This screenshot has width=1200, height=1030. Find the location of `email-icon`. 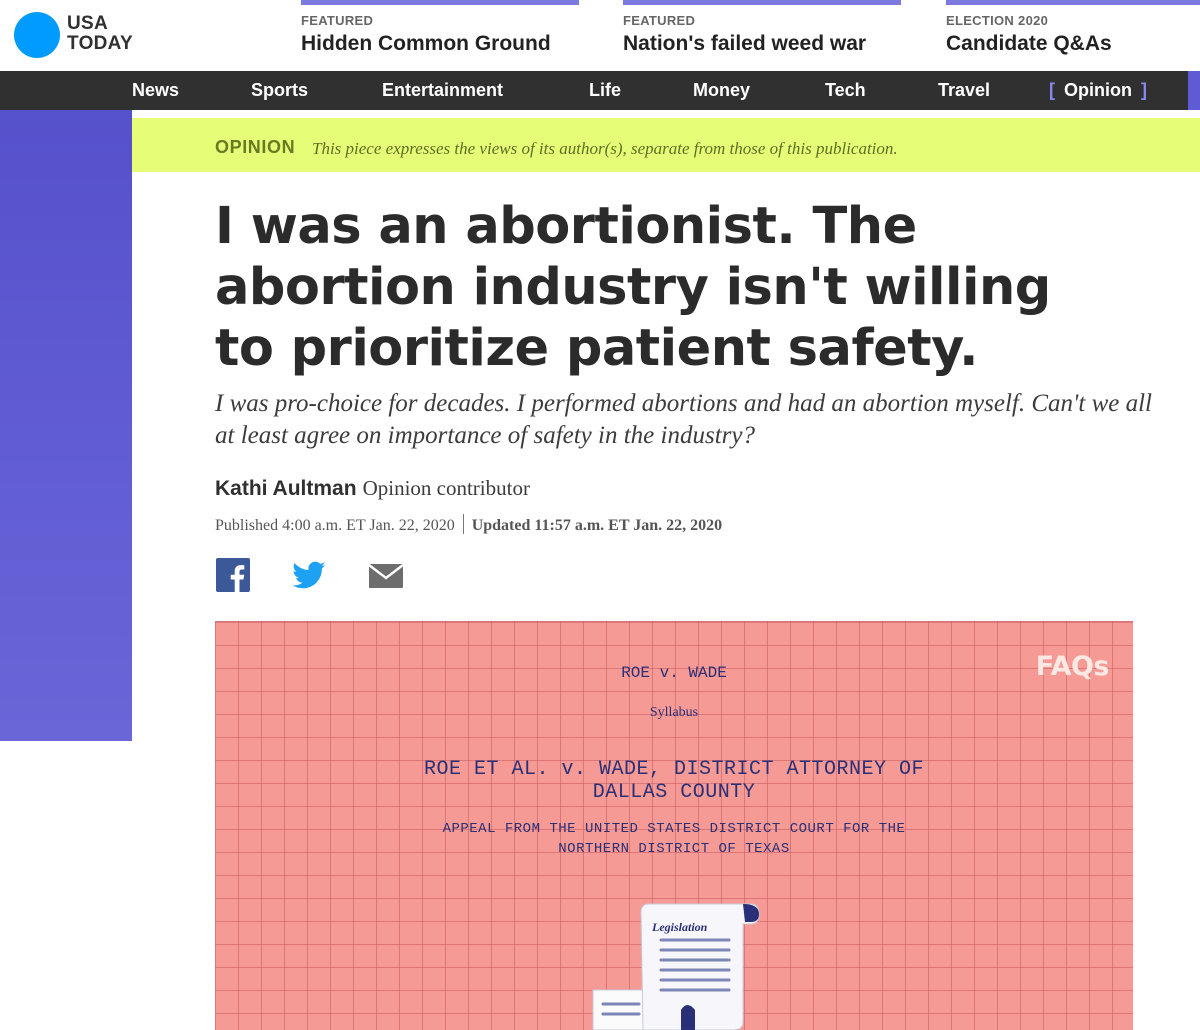

email-icon is located at coordinates (386, 576).